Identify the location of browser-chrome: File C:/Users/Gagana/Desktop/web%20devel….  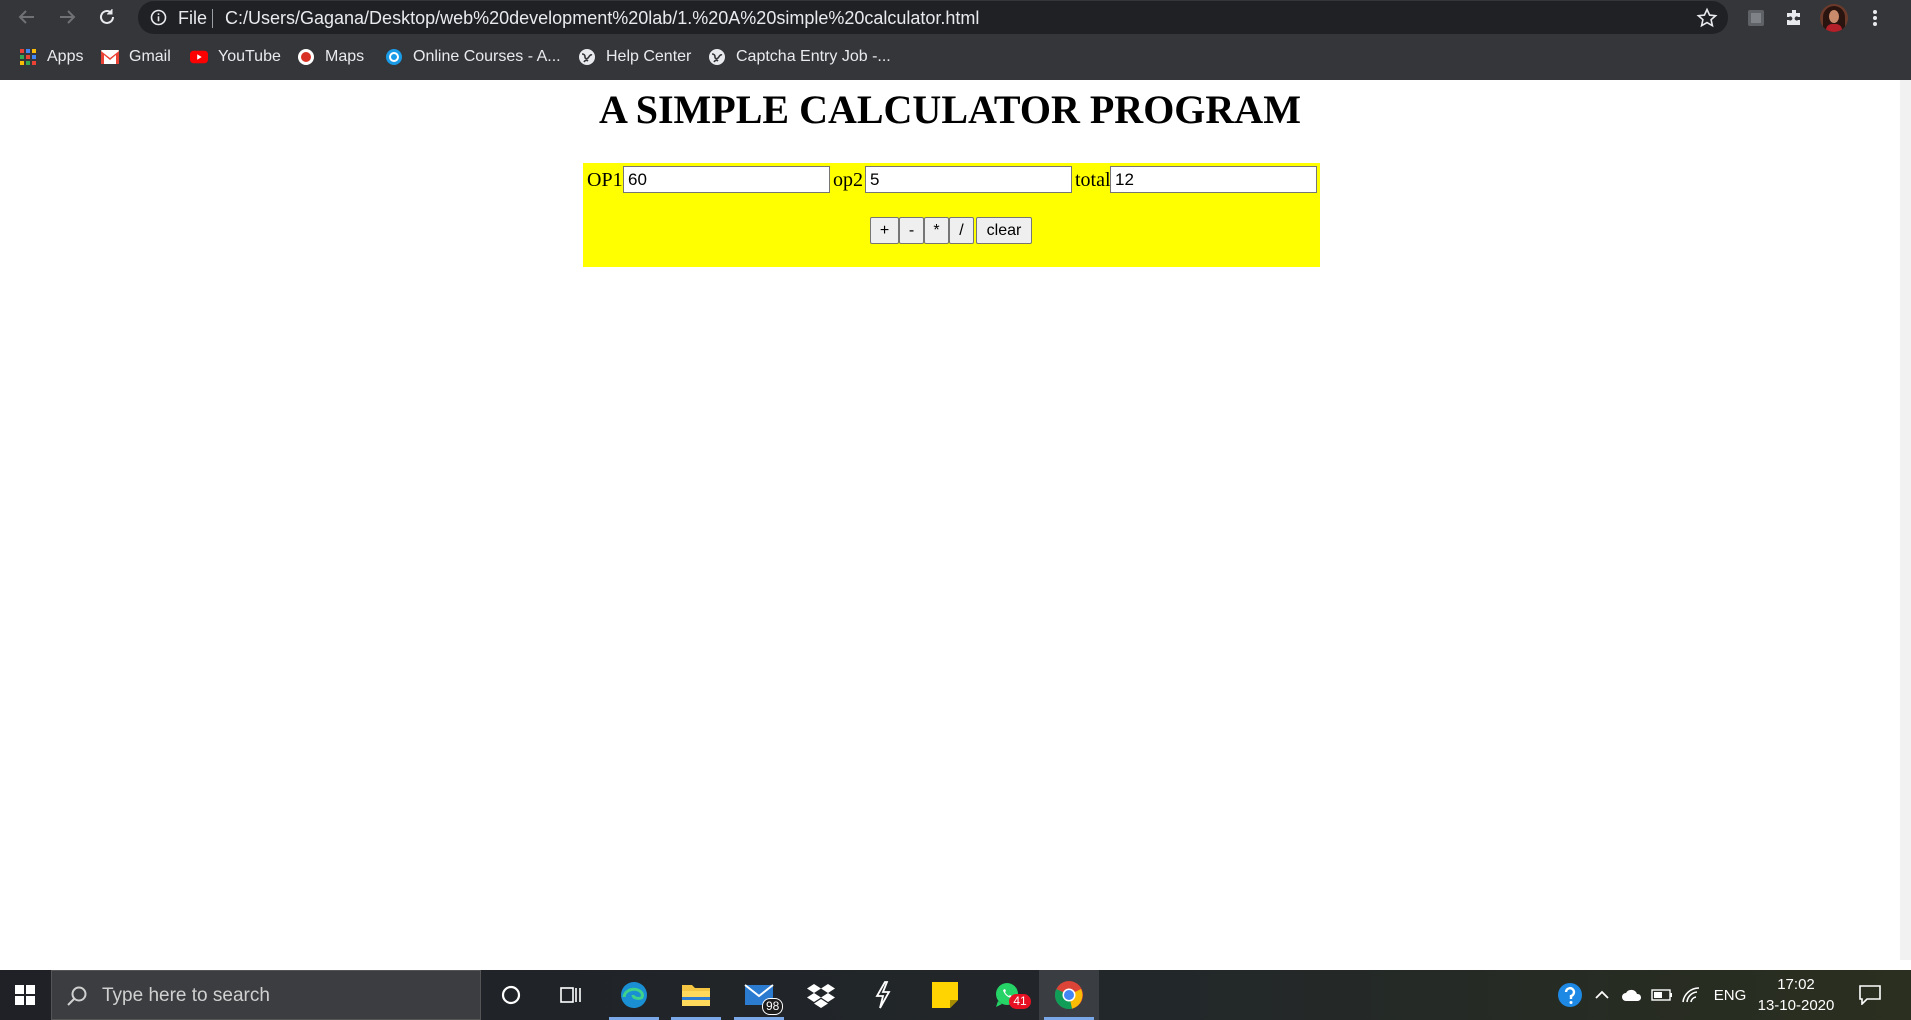
(955, 40).